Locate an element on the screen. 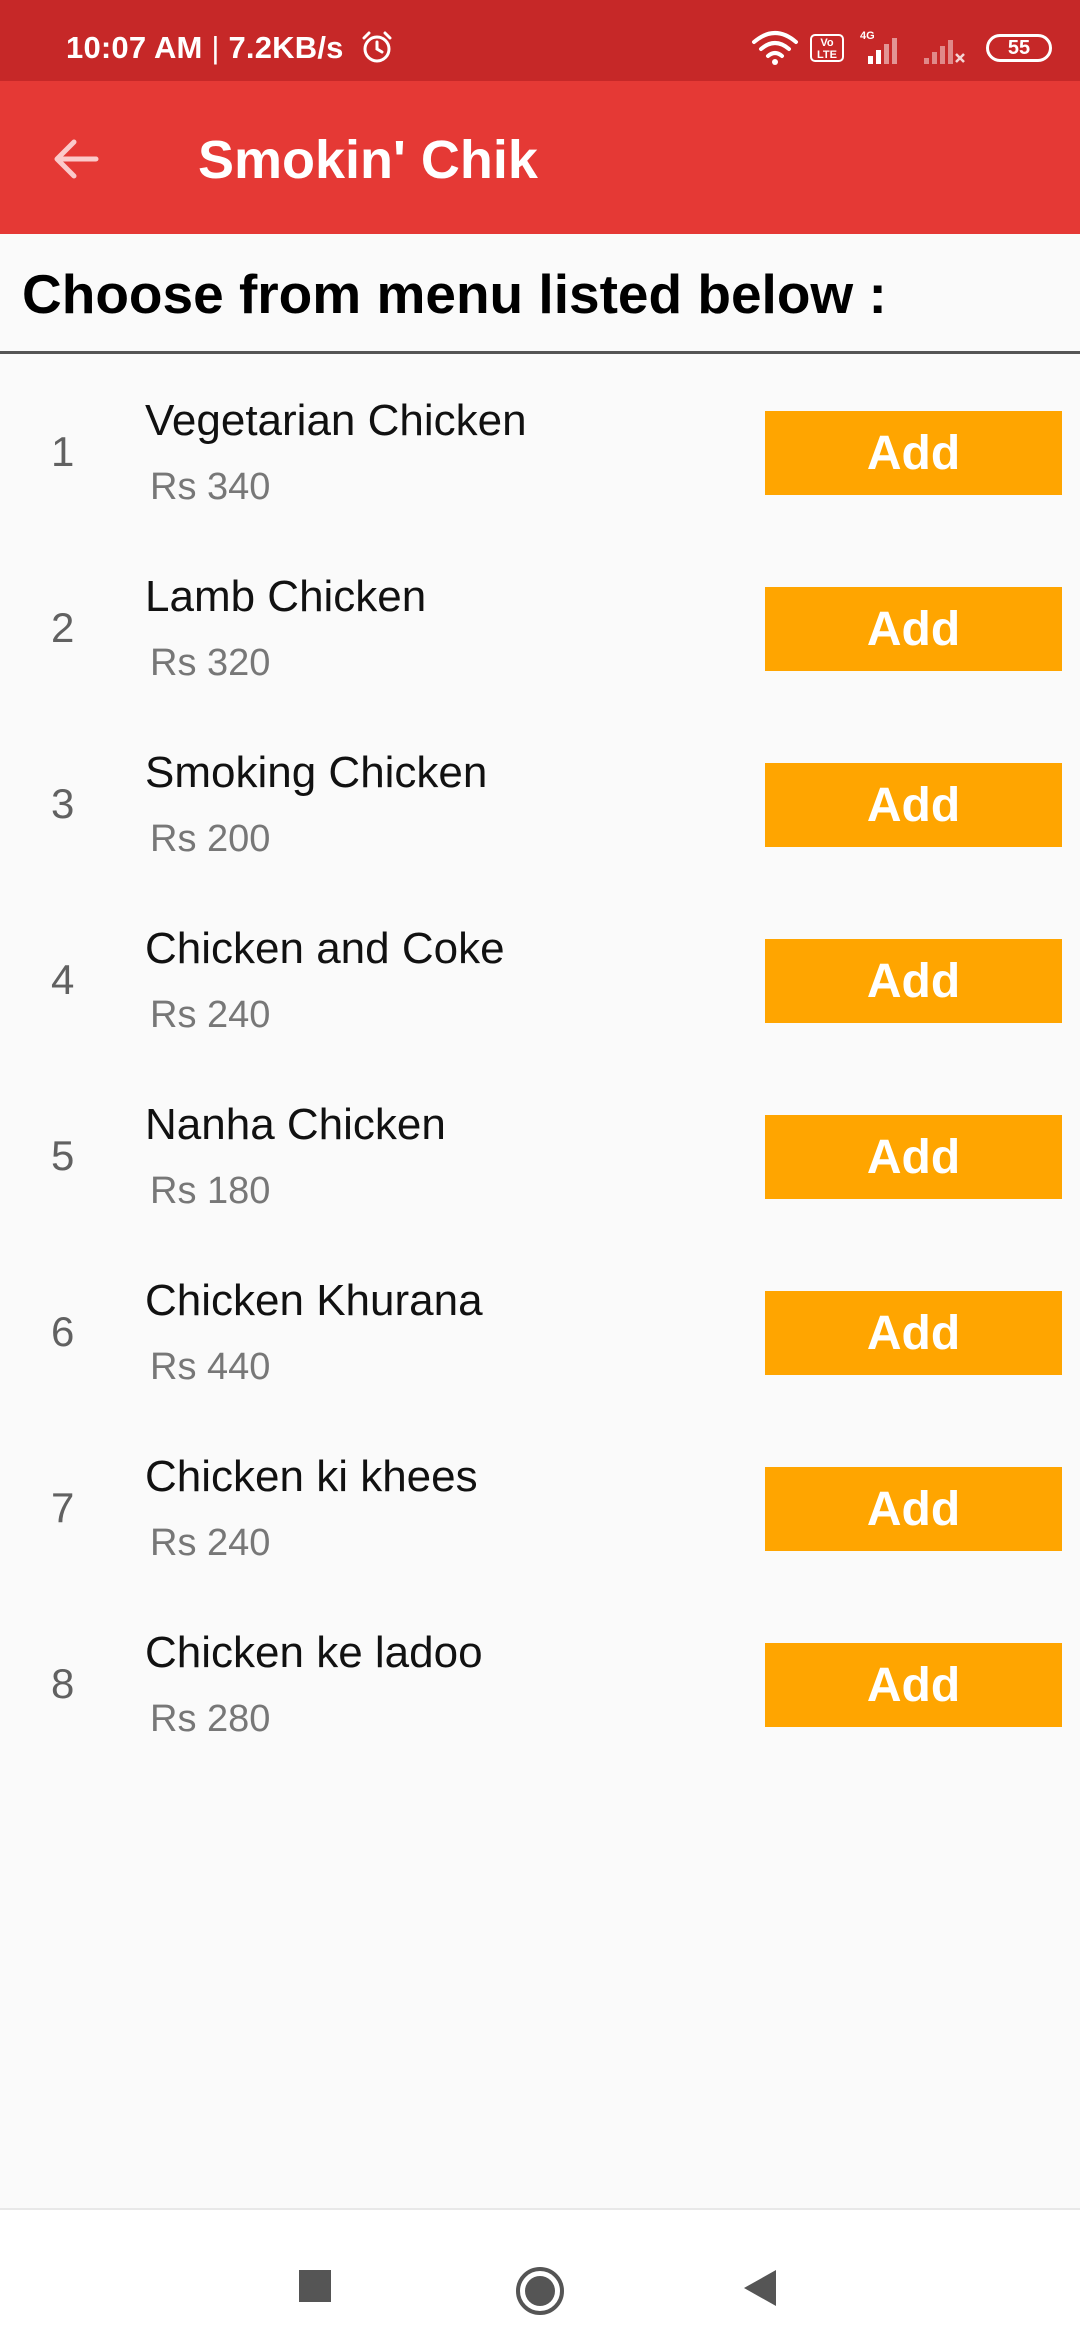  signal-icon: 4G is located at coordinates (878, 47).